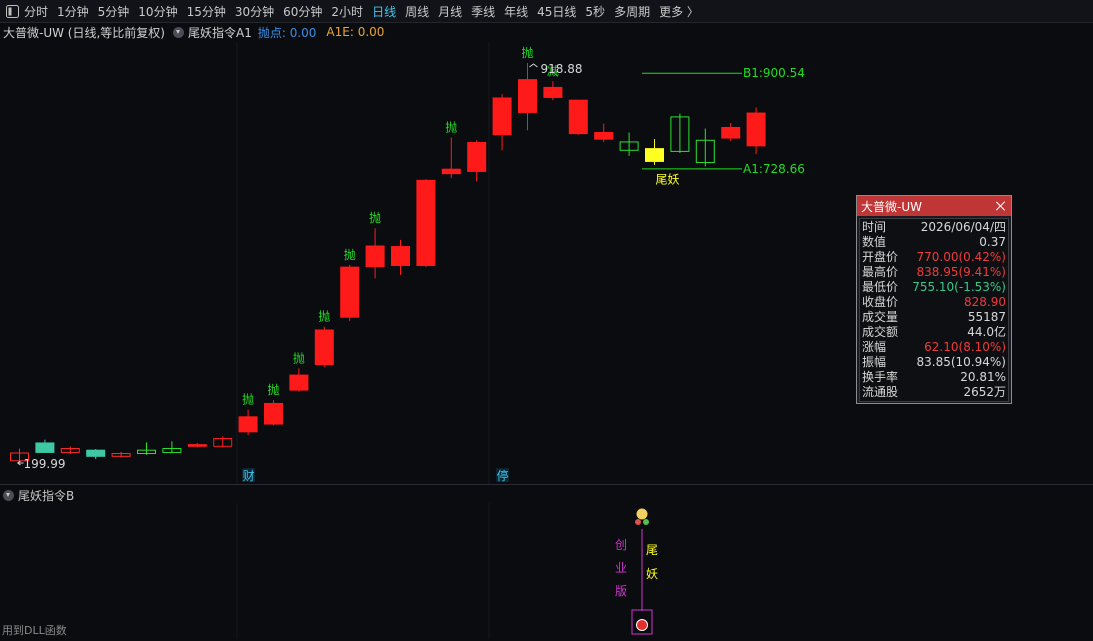 The width and height of the screenshot is (1093, 641). What do you see at coordinates (635, 11) in the screenshot?
I see `period-tab-15: 多周期` at bounding box center [635, 11].